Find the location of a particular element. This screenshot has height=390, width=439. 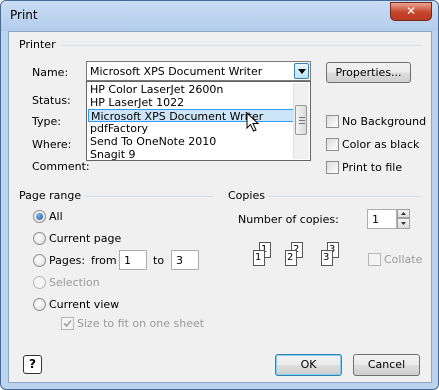

number-of-copies-input: 1 is located at coordinates (382, 219).